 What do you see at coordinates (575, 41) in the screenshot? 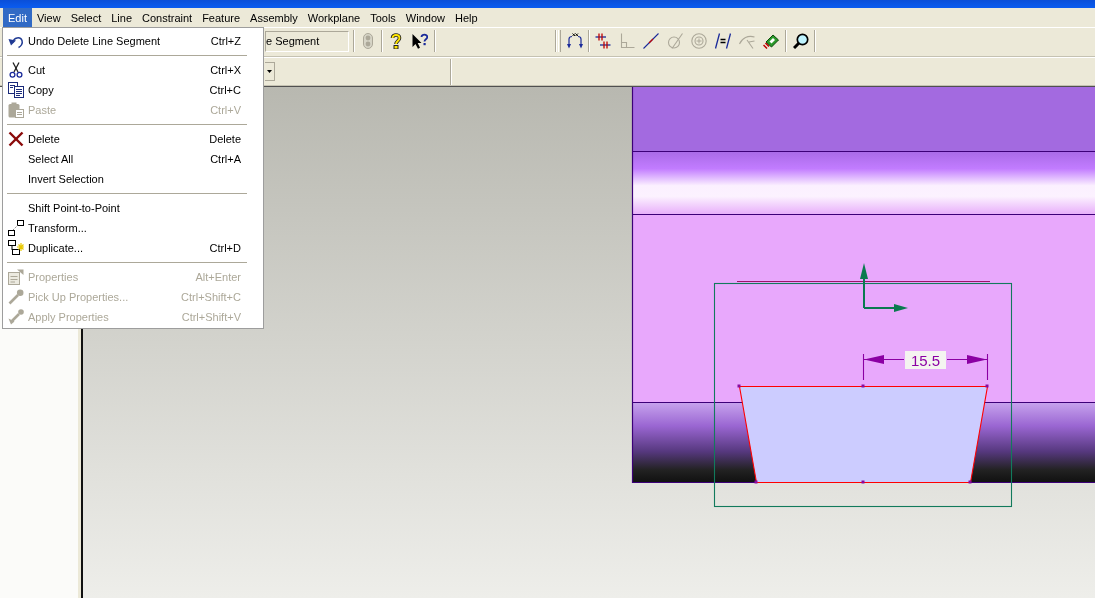
I see `bracket-arrows-icon` at bounding box center [575, 41].